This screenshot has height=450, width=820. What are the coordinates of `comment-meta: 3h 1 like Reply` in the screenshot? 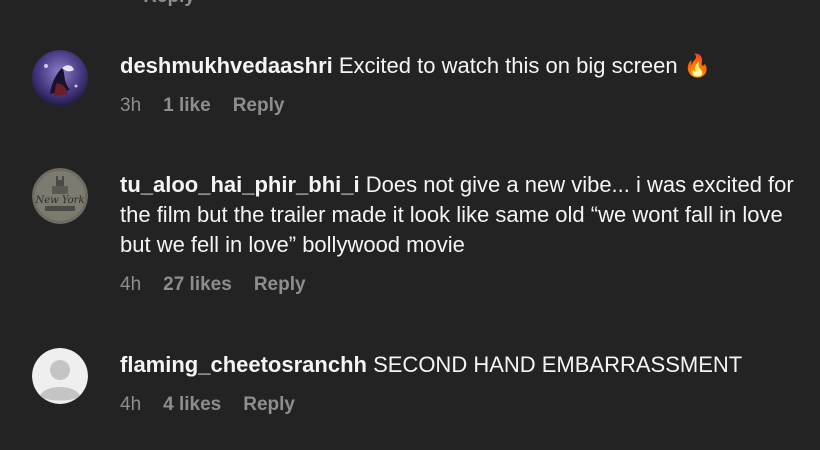 It's located at (465, 106).